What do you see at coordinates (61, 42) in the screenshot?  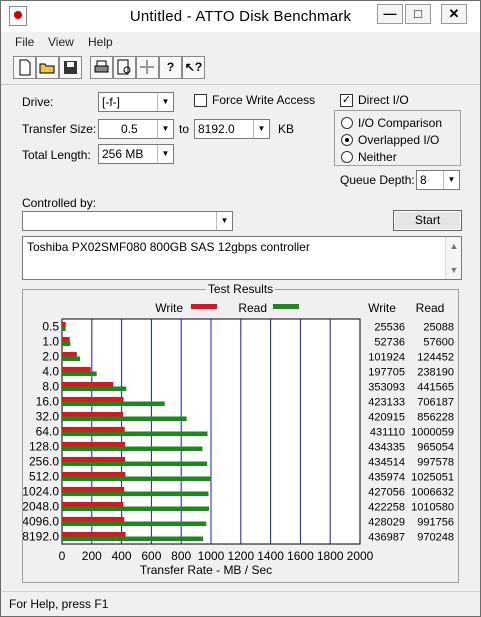 I see `menu-view: View` at bounding box center [61, 42].